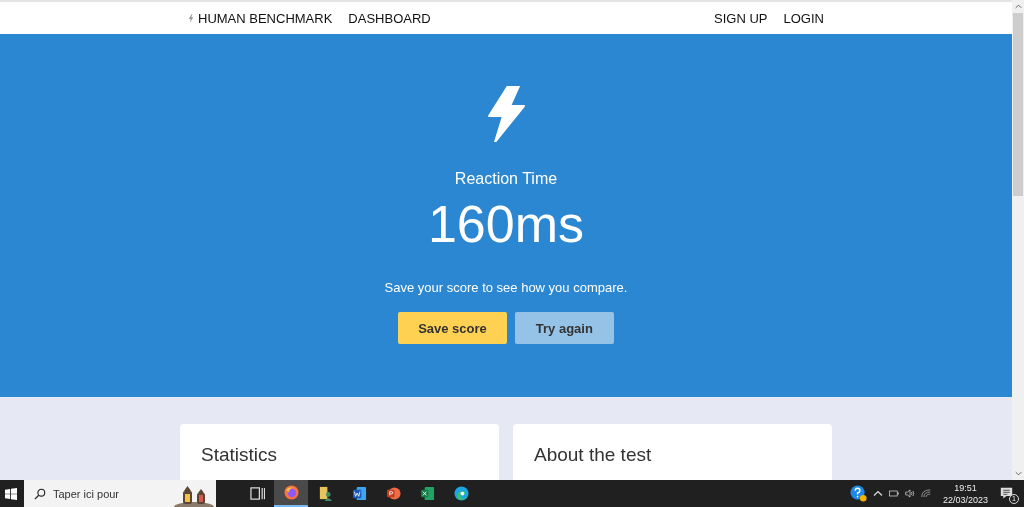 The height and width of the screenshot is (507, 1024). Describe the element at coordinates (506, 224) in the screenshot. I see `score-value: 160ms` at that location.